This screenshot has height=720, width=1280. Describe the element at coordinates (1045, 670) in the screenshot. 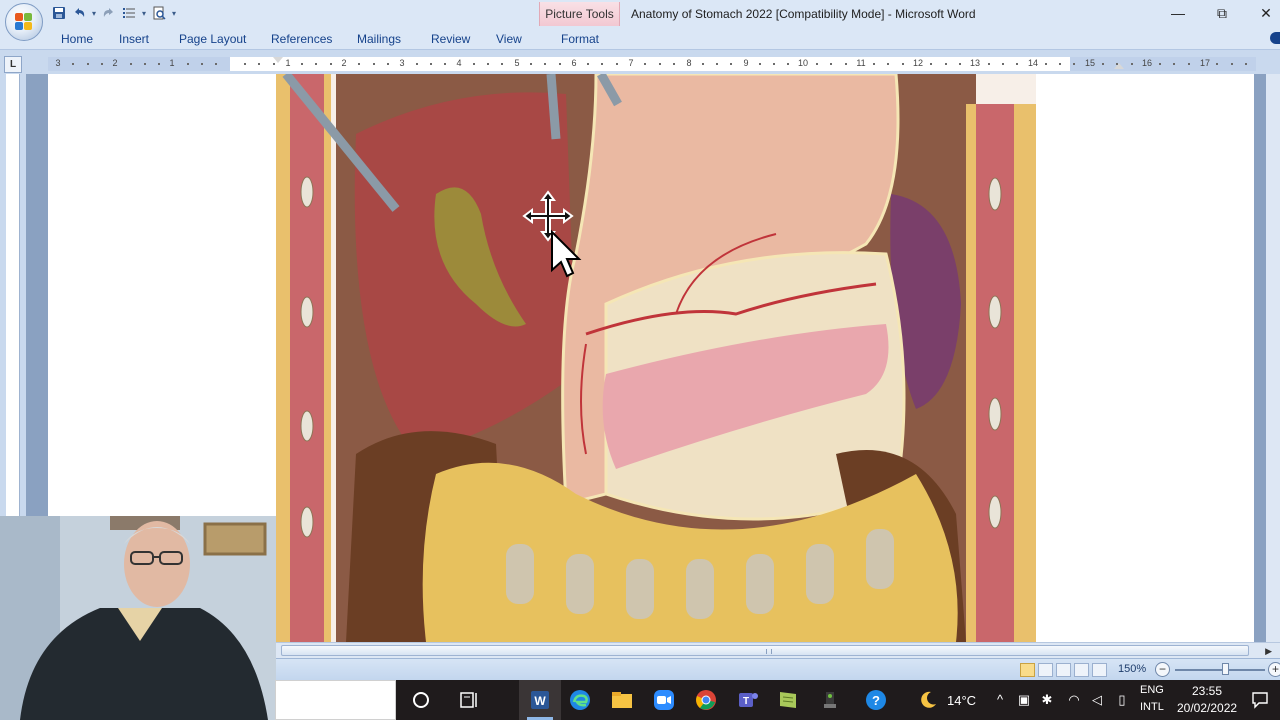

I see `full-screen-reading-view-button` at that location.